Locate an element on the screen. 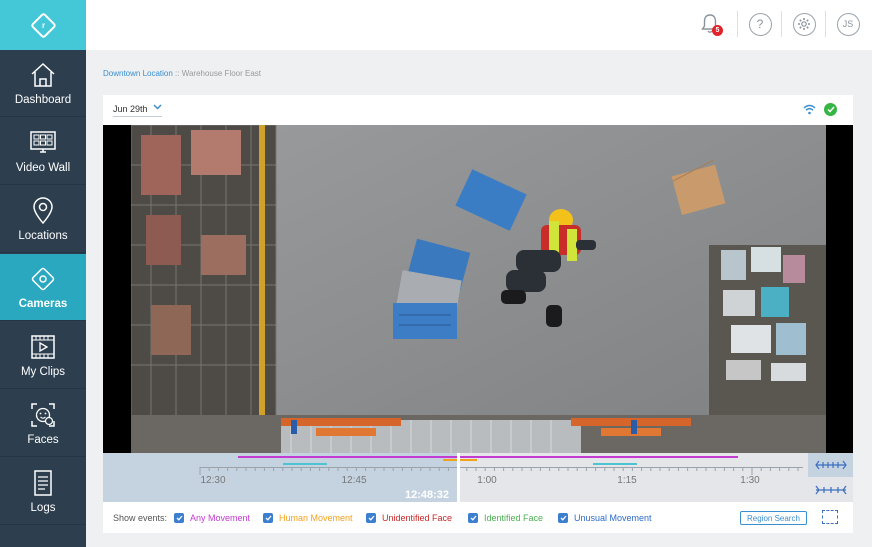 This screenshot has height=547, width=872. date-dropdown: Jun 29th is located at coordinates (137, 109).